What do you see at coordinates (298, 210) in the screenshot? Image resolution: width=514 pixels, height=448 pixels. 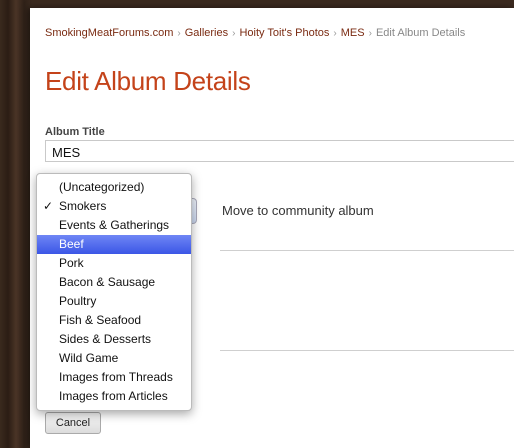 I see `move-to-community-label: Move to community album` at bounding box center [298, 210].